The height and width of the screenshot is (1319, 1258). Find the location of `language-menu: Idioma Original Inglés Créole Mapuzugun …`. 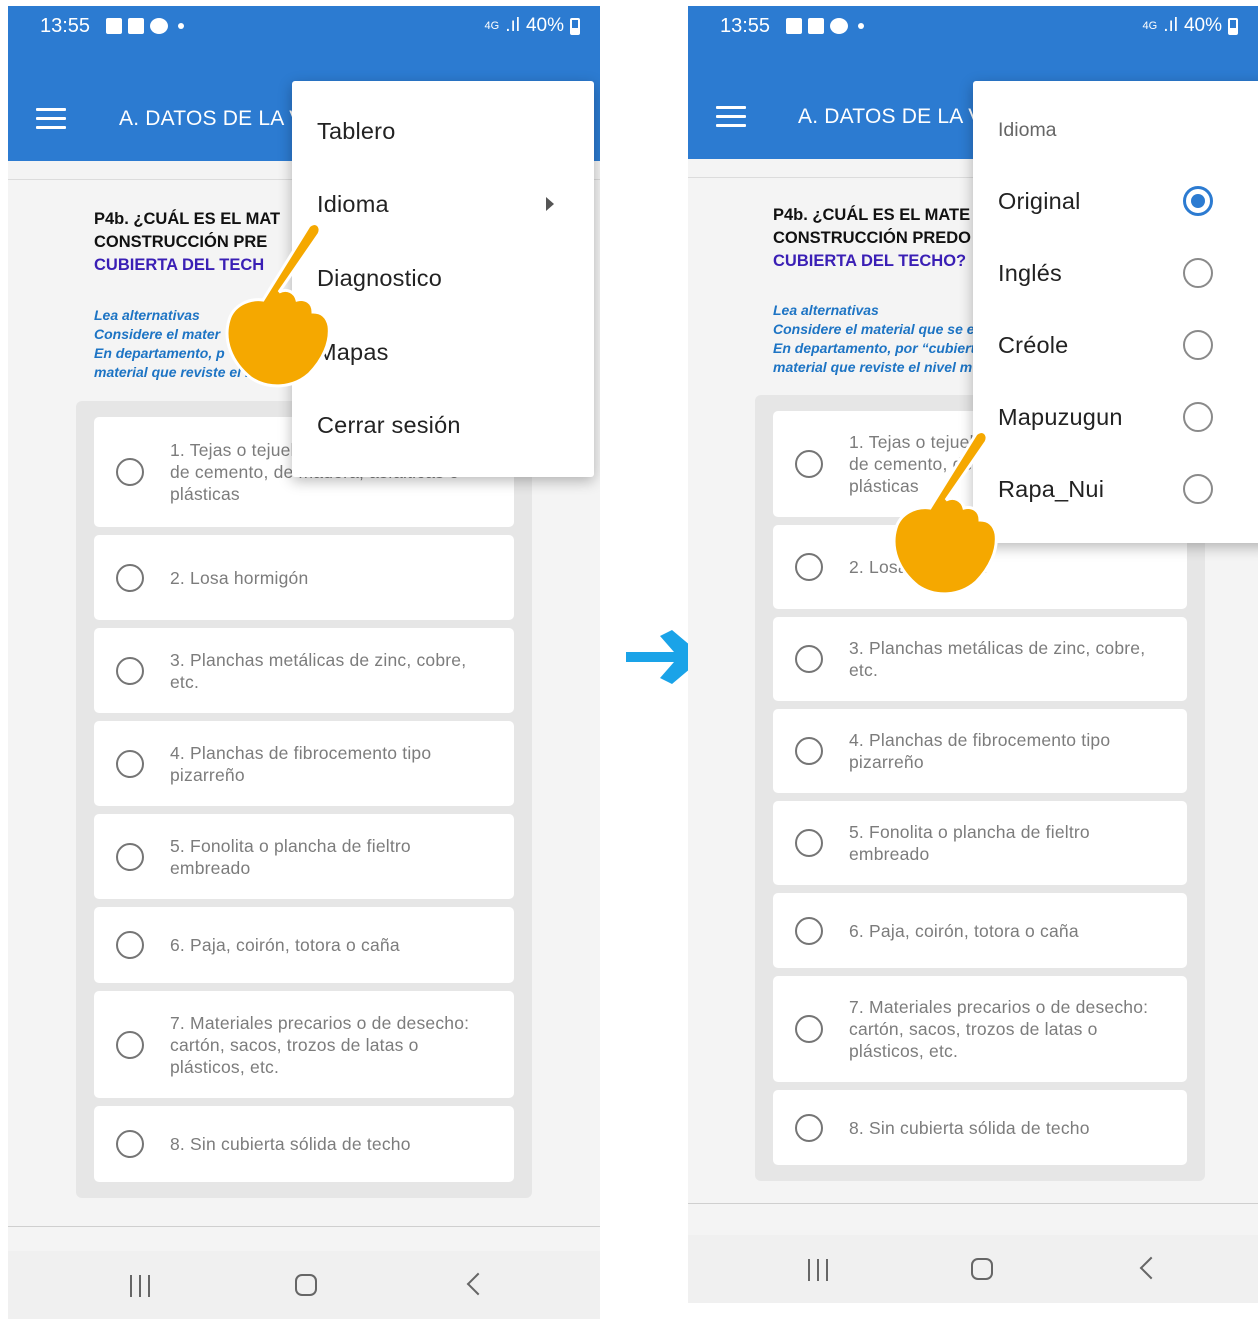

language-menu: Idioma Original Inglés Créole Mapuzugun … is located at coordinates (1115, 312).